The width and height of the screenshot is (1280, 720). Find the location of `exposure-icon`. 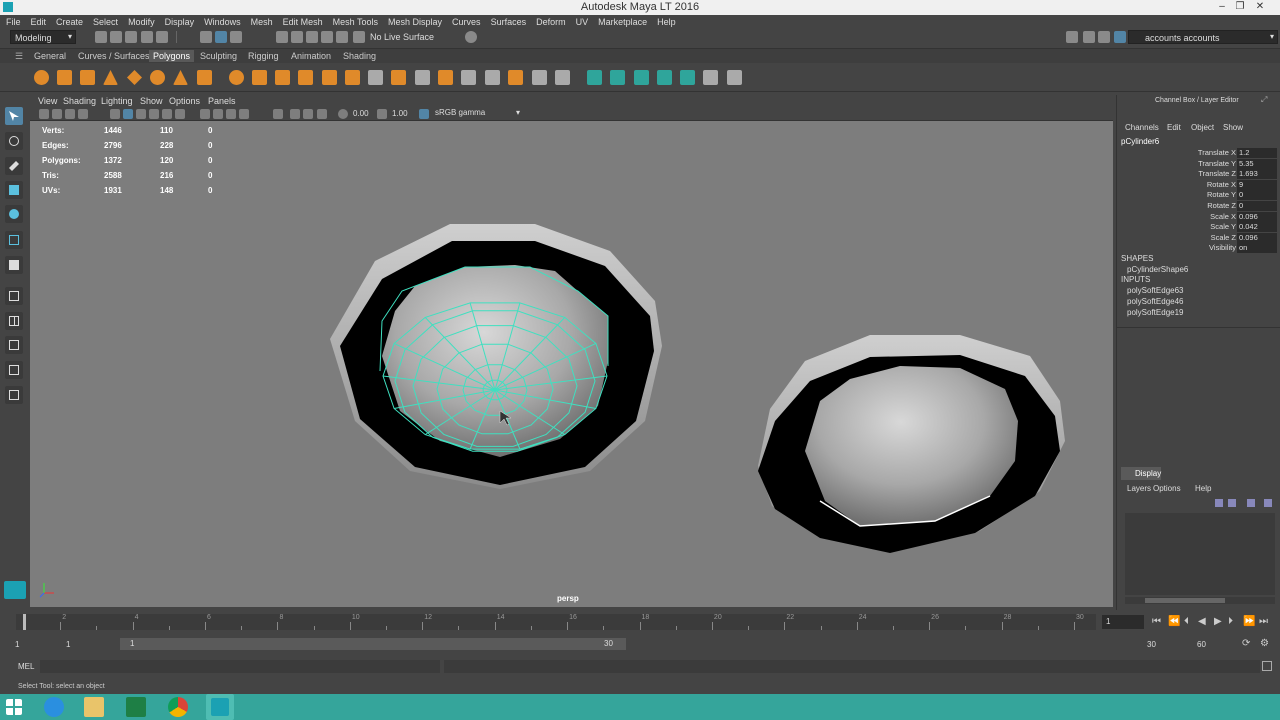

exposure-icon is located at coordinates (343, 114).